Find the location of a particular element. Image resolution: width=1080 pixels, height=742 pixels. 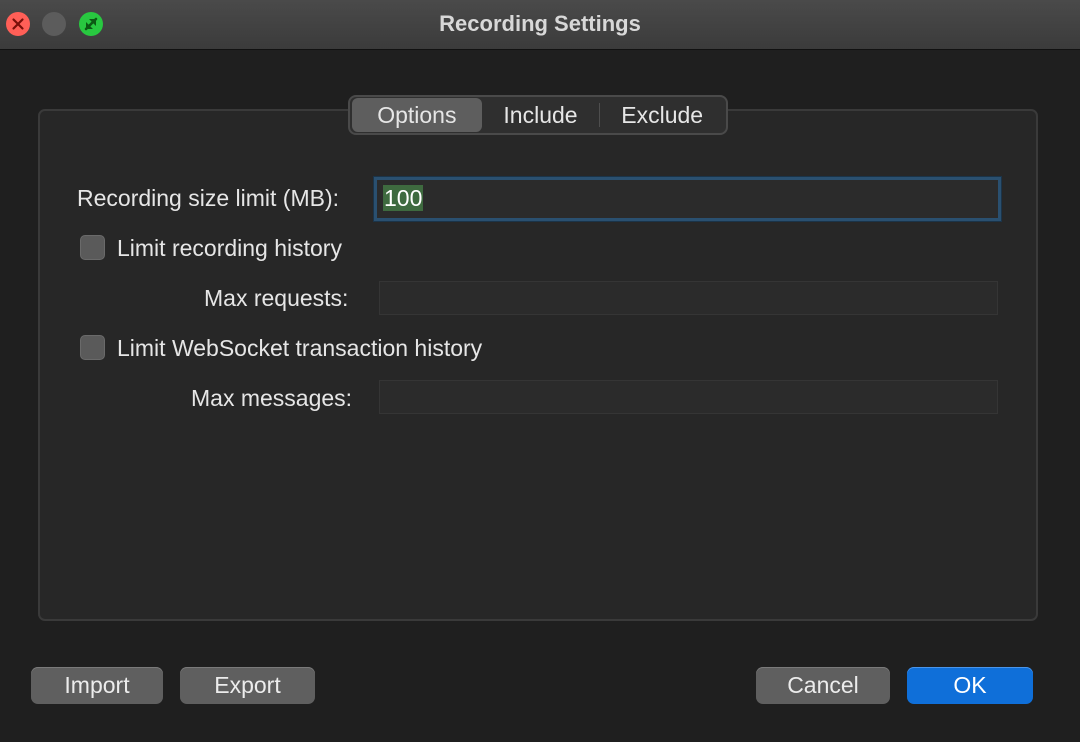

tab-bar: Options Include Exclude is located at coordinates (538, 115).